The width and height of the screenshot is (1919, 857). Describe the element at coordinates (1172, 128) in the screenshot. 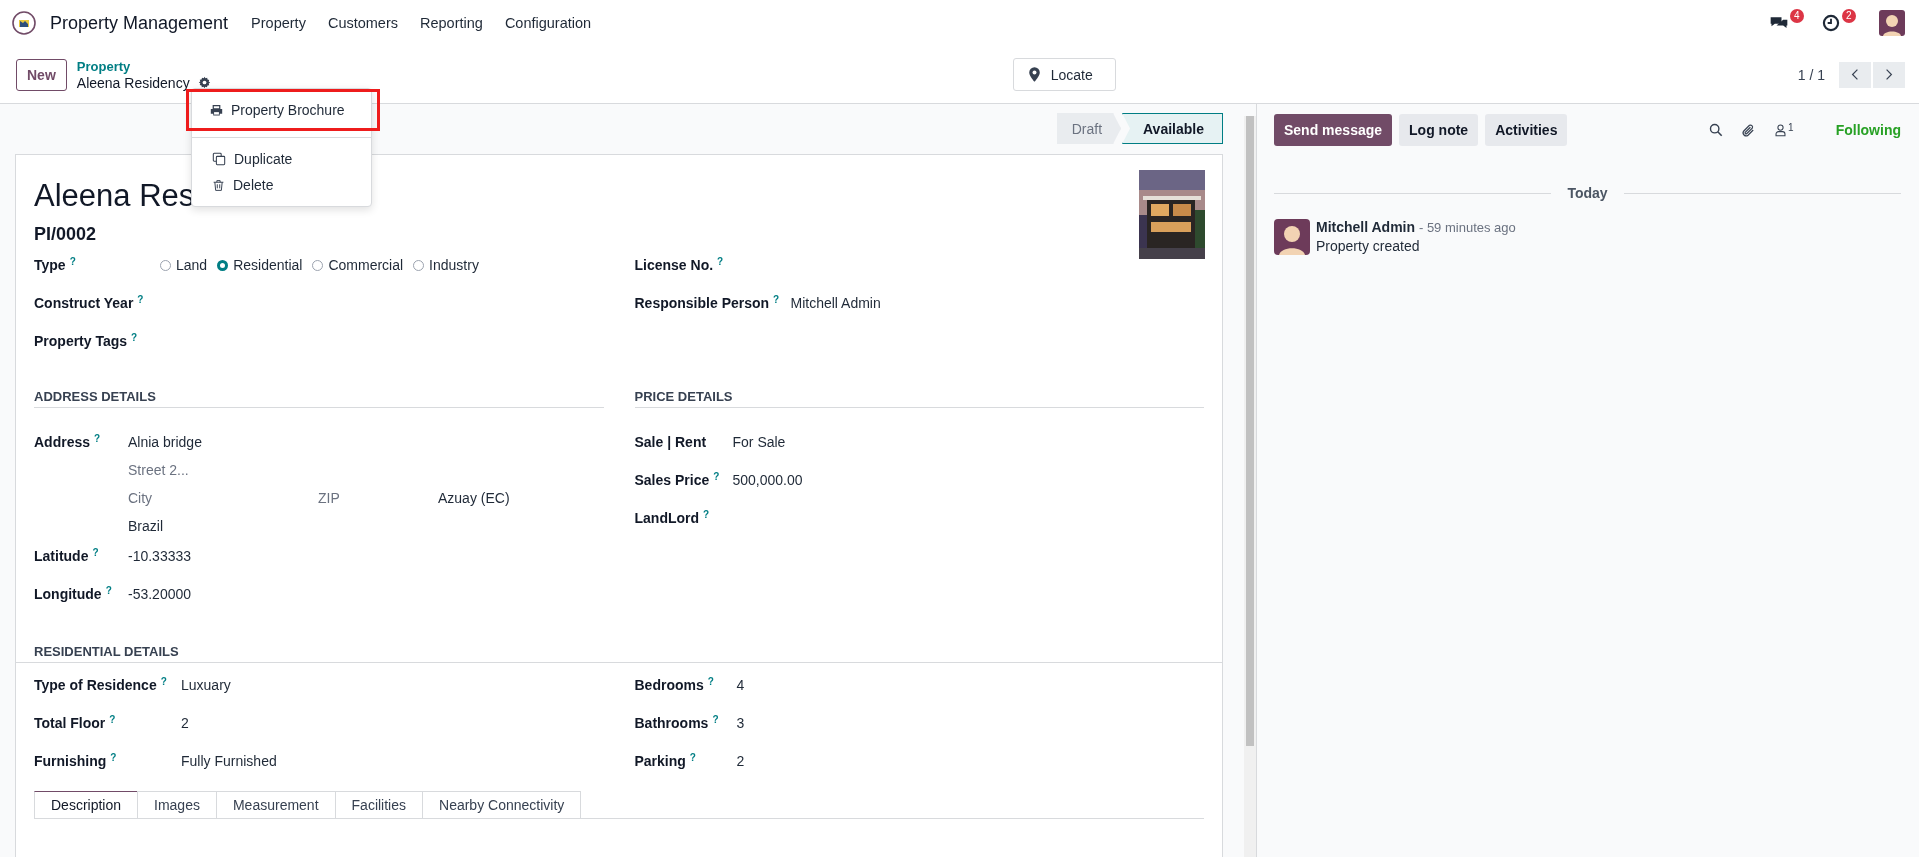

I see `status-stage: Available` at that location.